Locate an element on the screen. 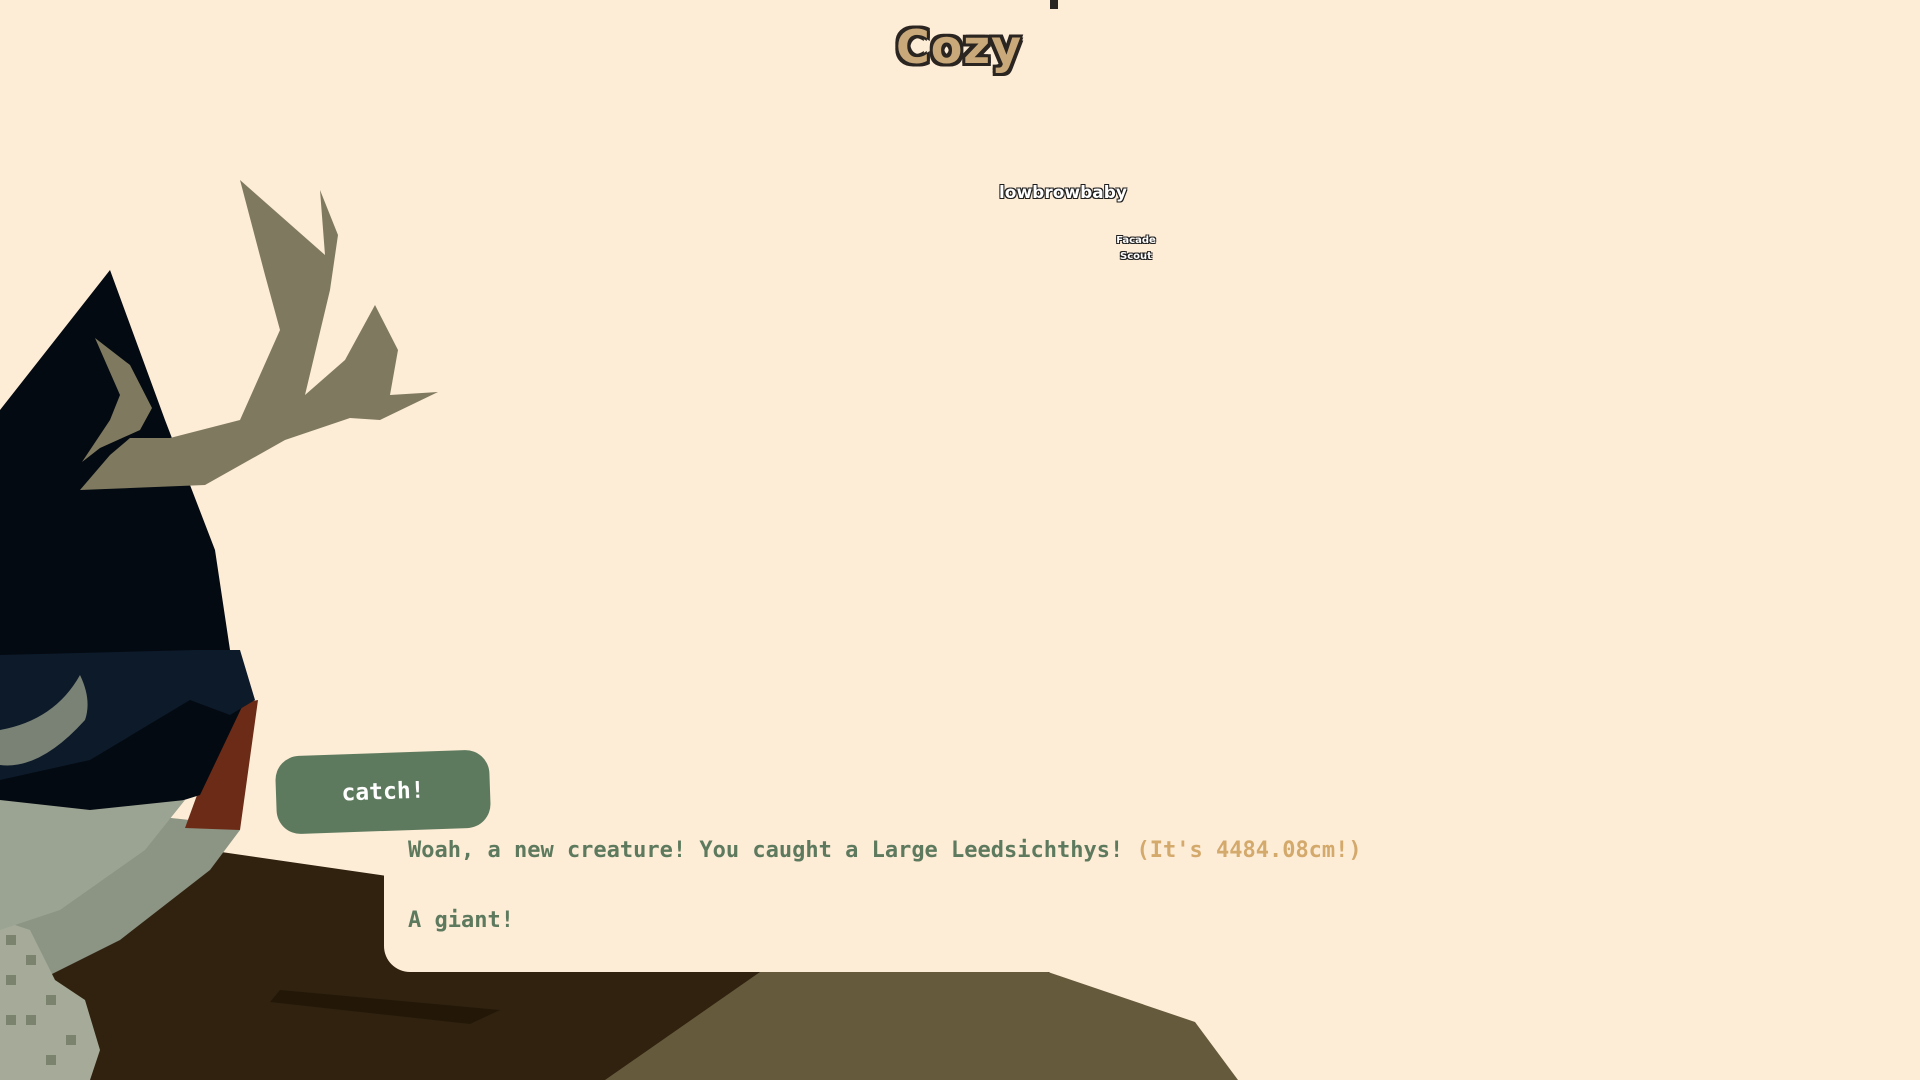  player-name-label: lowbrowbaby is located at coordinates (1063, 193).